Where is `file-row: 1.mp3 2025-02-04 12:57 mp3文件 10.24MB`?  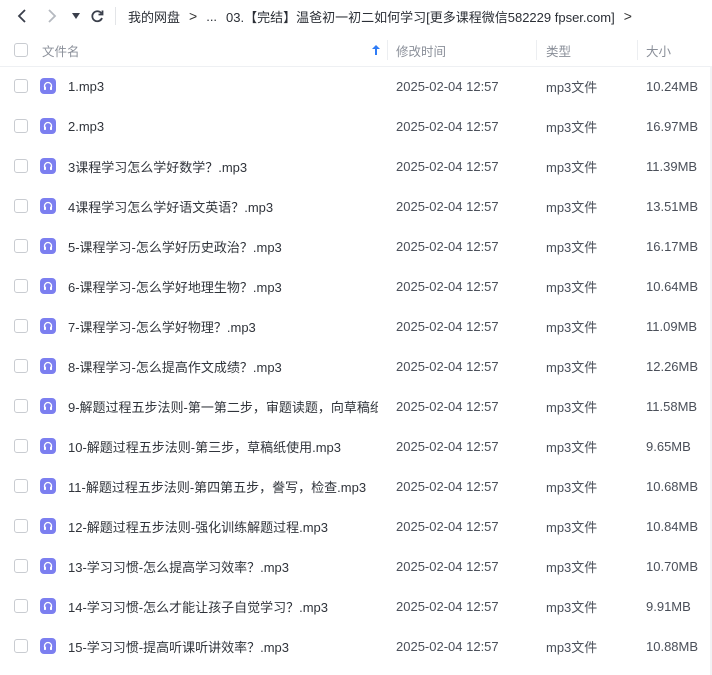
file-row: 1.mp3 2025-02-04 12:57 mp3文件 10.24MB is located at coordinates (356, 86).